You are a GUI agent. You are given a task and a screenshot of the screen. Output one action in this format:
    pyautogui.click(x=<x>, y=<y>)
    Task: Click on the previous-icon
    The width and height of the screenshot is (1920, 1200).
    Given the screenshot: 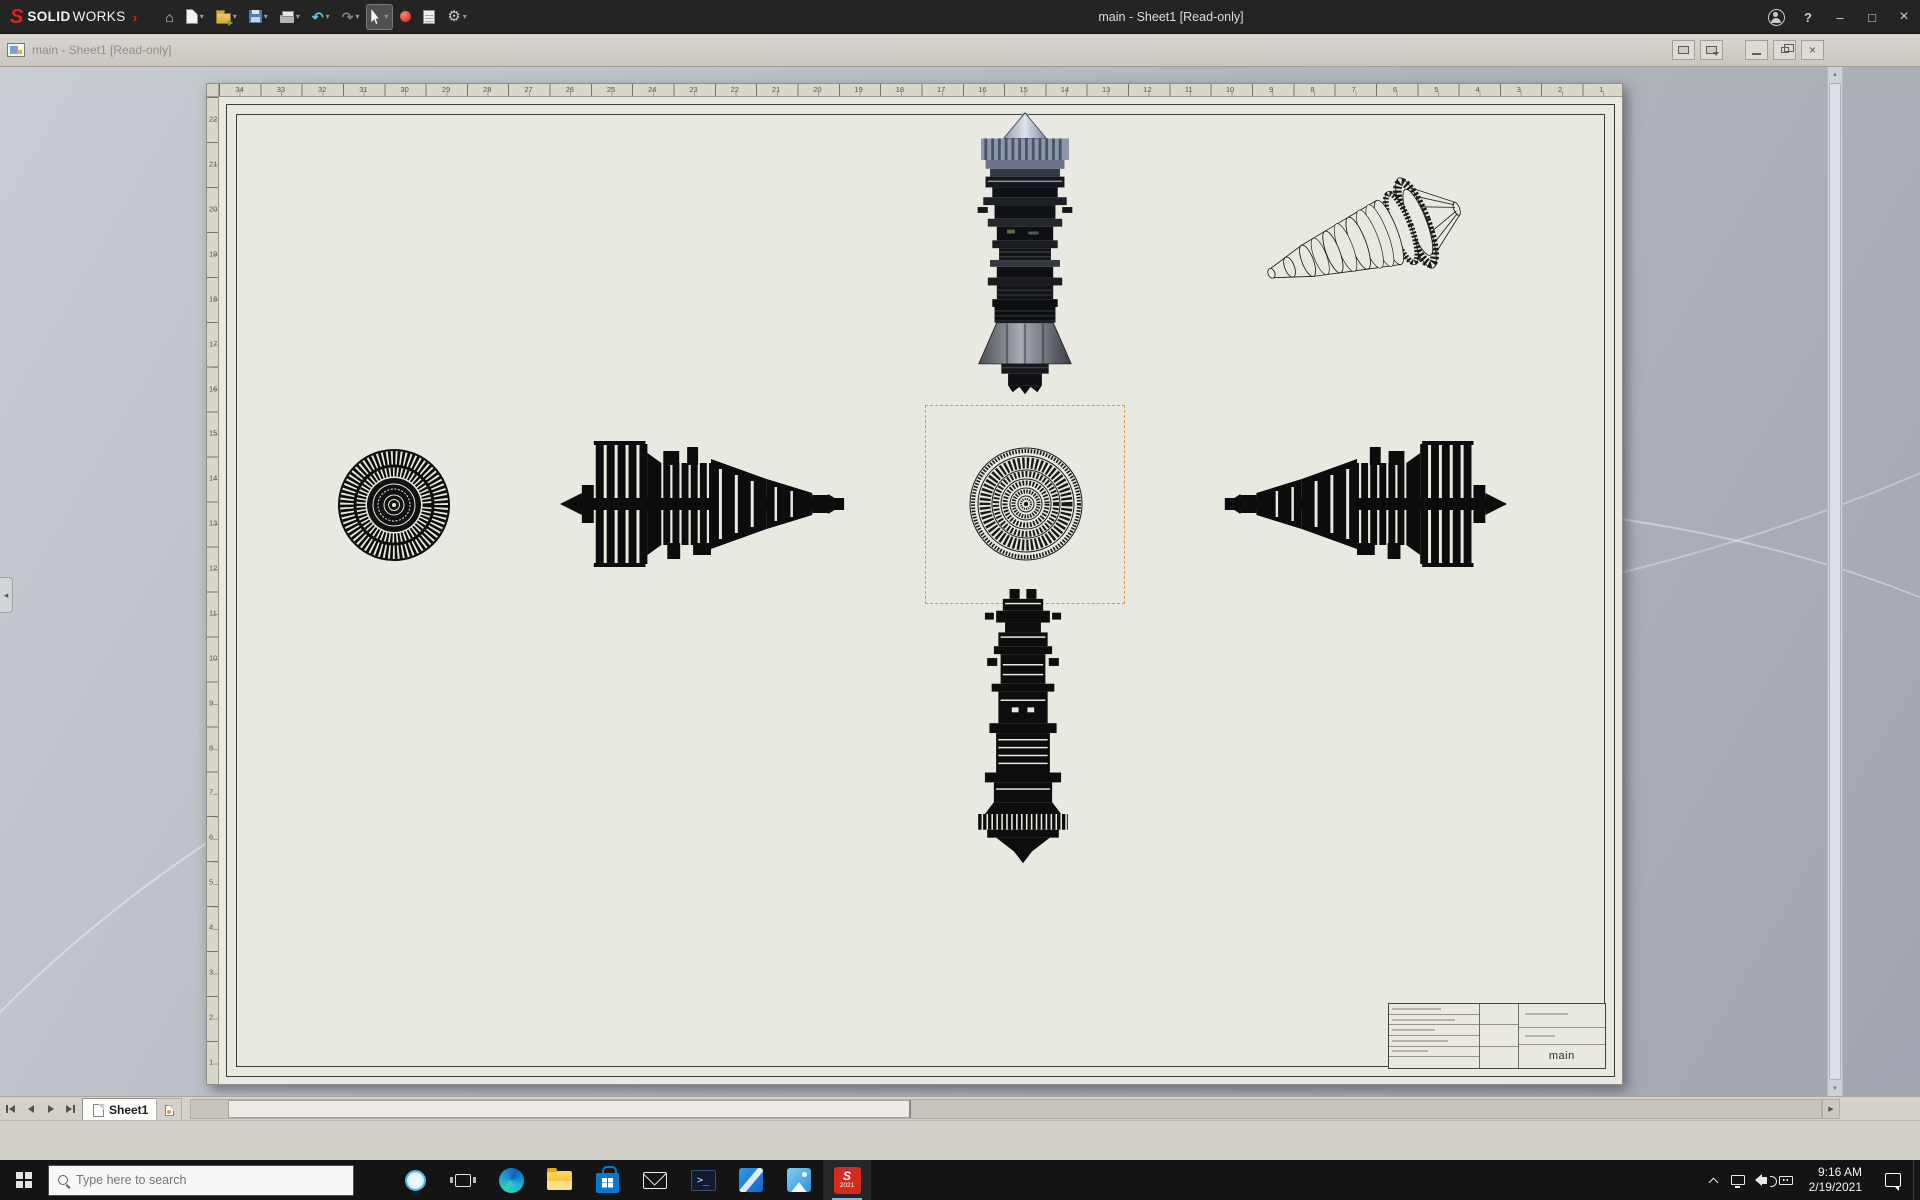 What is the action you would take?
    pyautogui.click(x=12, y=1109)
    